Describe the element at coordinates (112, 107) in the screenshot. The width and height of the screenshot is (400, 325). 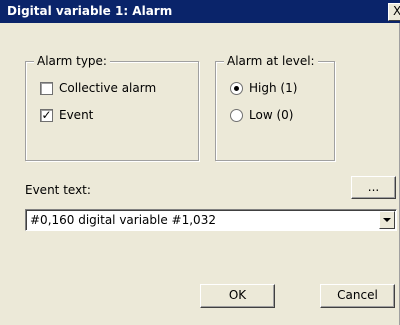
I see `alarm-type-group: Alarm type: Collective alarm ✓ Event` at that location.